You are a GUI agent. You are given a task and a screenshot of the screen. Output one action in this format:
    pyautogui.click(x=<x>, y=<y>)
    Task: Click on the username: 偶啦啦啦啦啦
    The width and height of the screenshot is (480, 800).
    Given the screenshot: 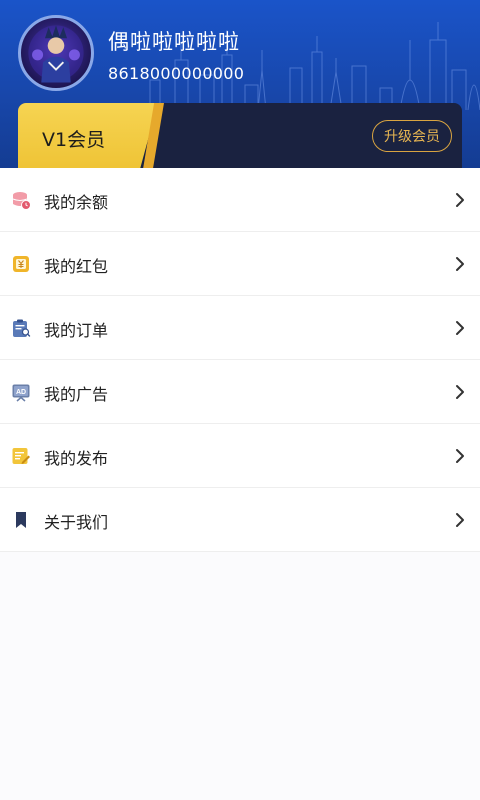 What is the action you would take?
    pyautogui.click(x=174, y=42)
    